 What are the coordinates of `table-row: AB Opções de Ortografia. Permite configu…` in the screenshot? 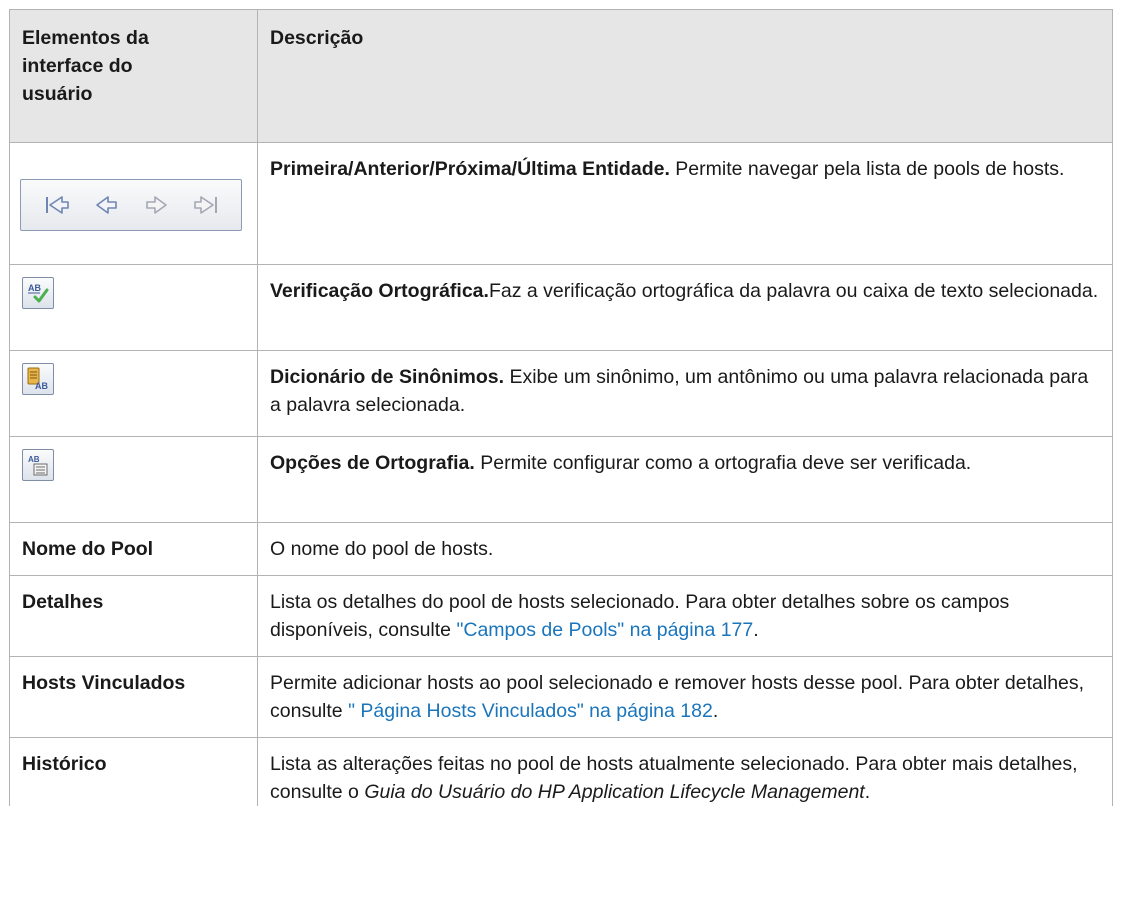 It's located at (561, 479).